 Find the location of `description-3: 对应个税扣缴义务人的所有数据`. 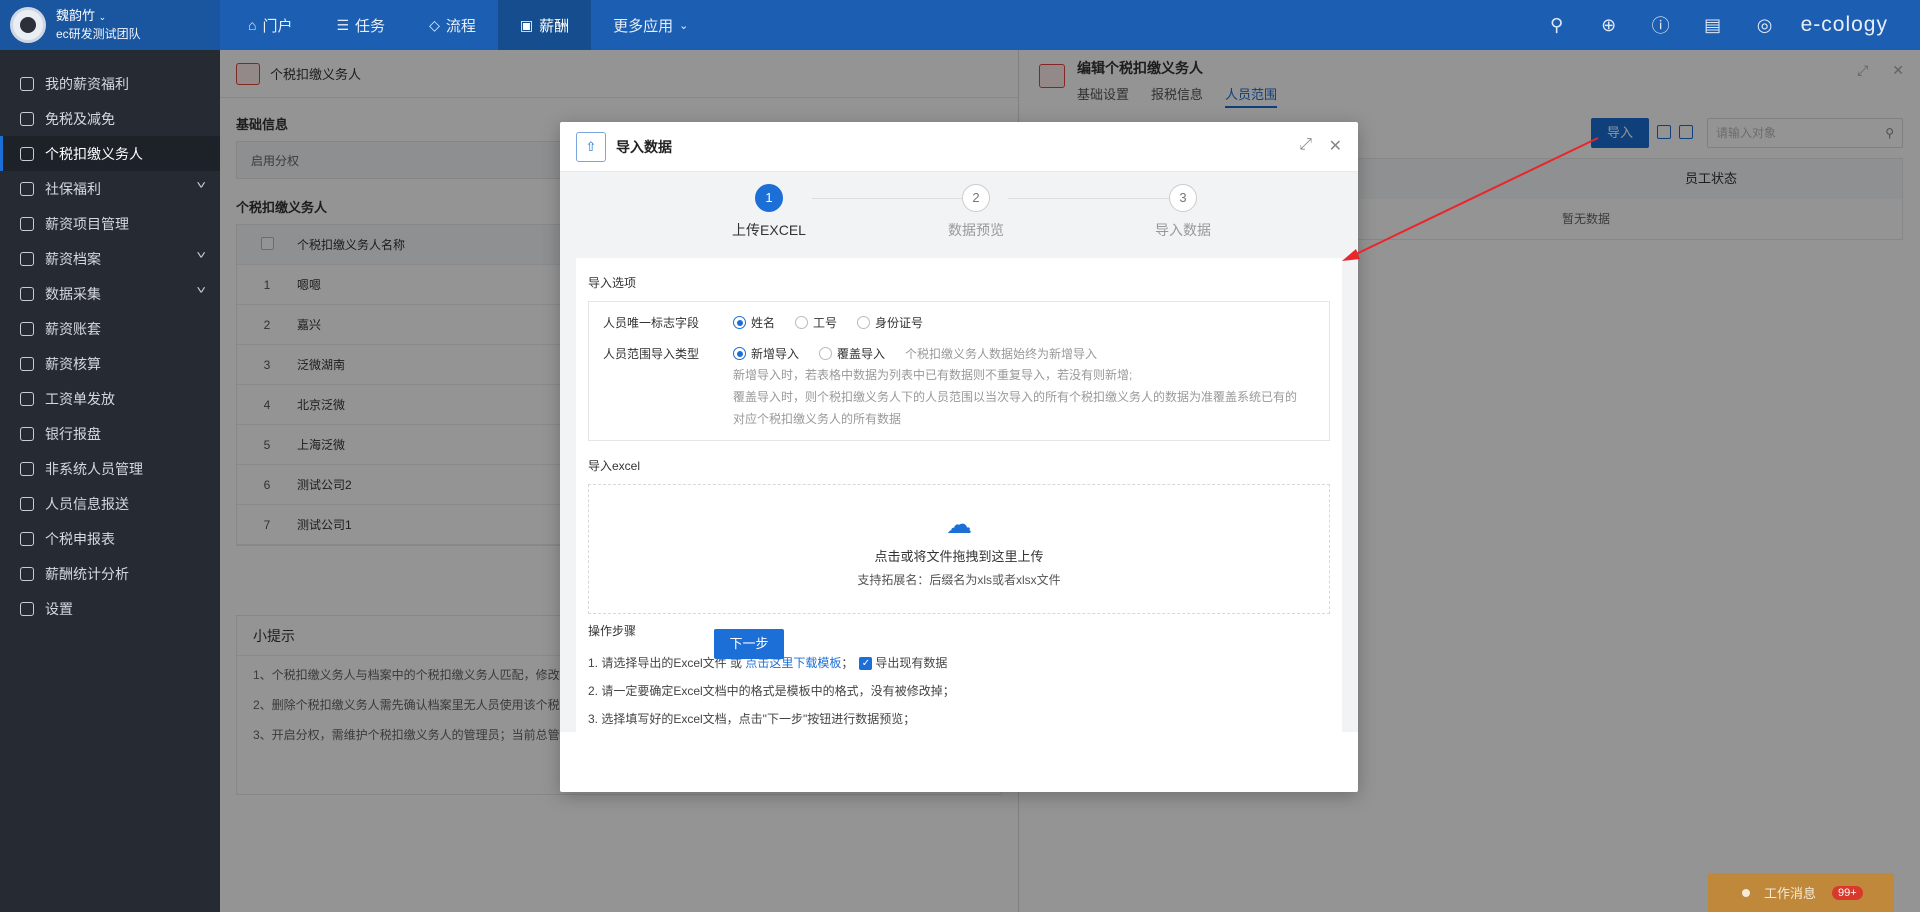

description-3: 对应个税扣缴义务人的所有数据 is located at coordinates (817, 419).